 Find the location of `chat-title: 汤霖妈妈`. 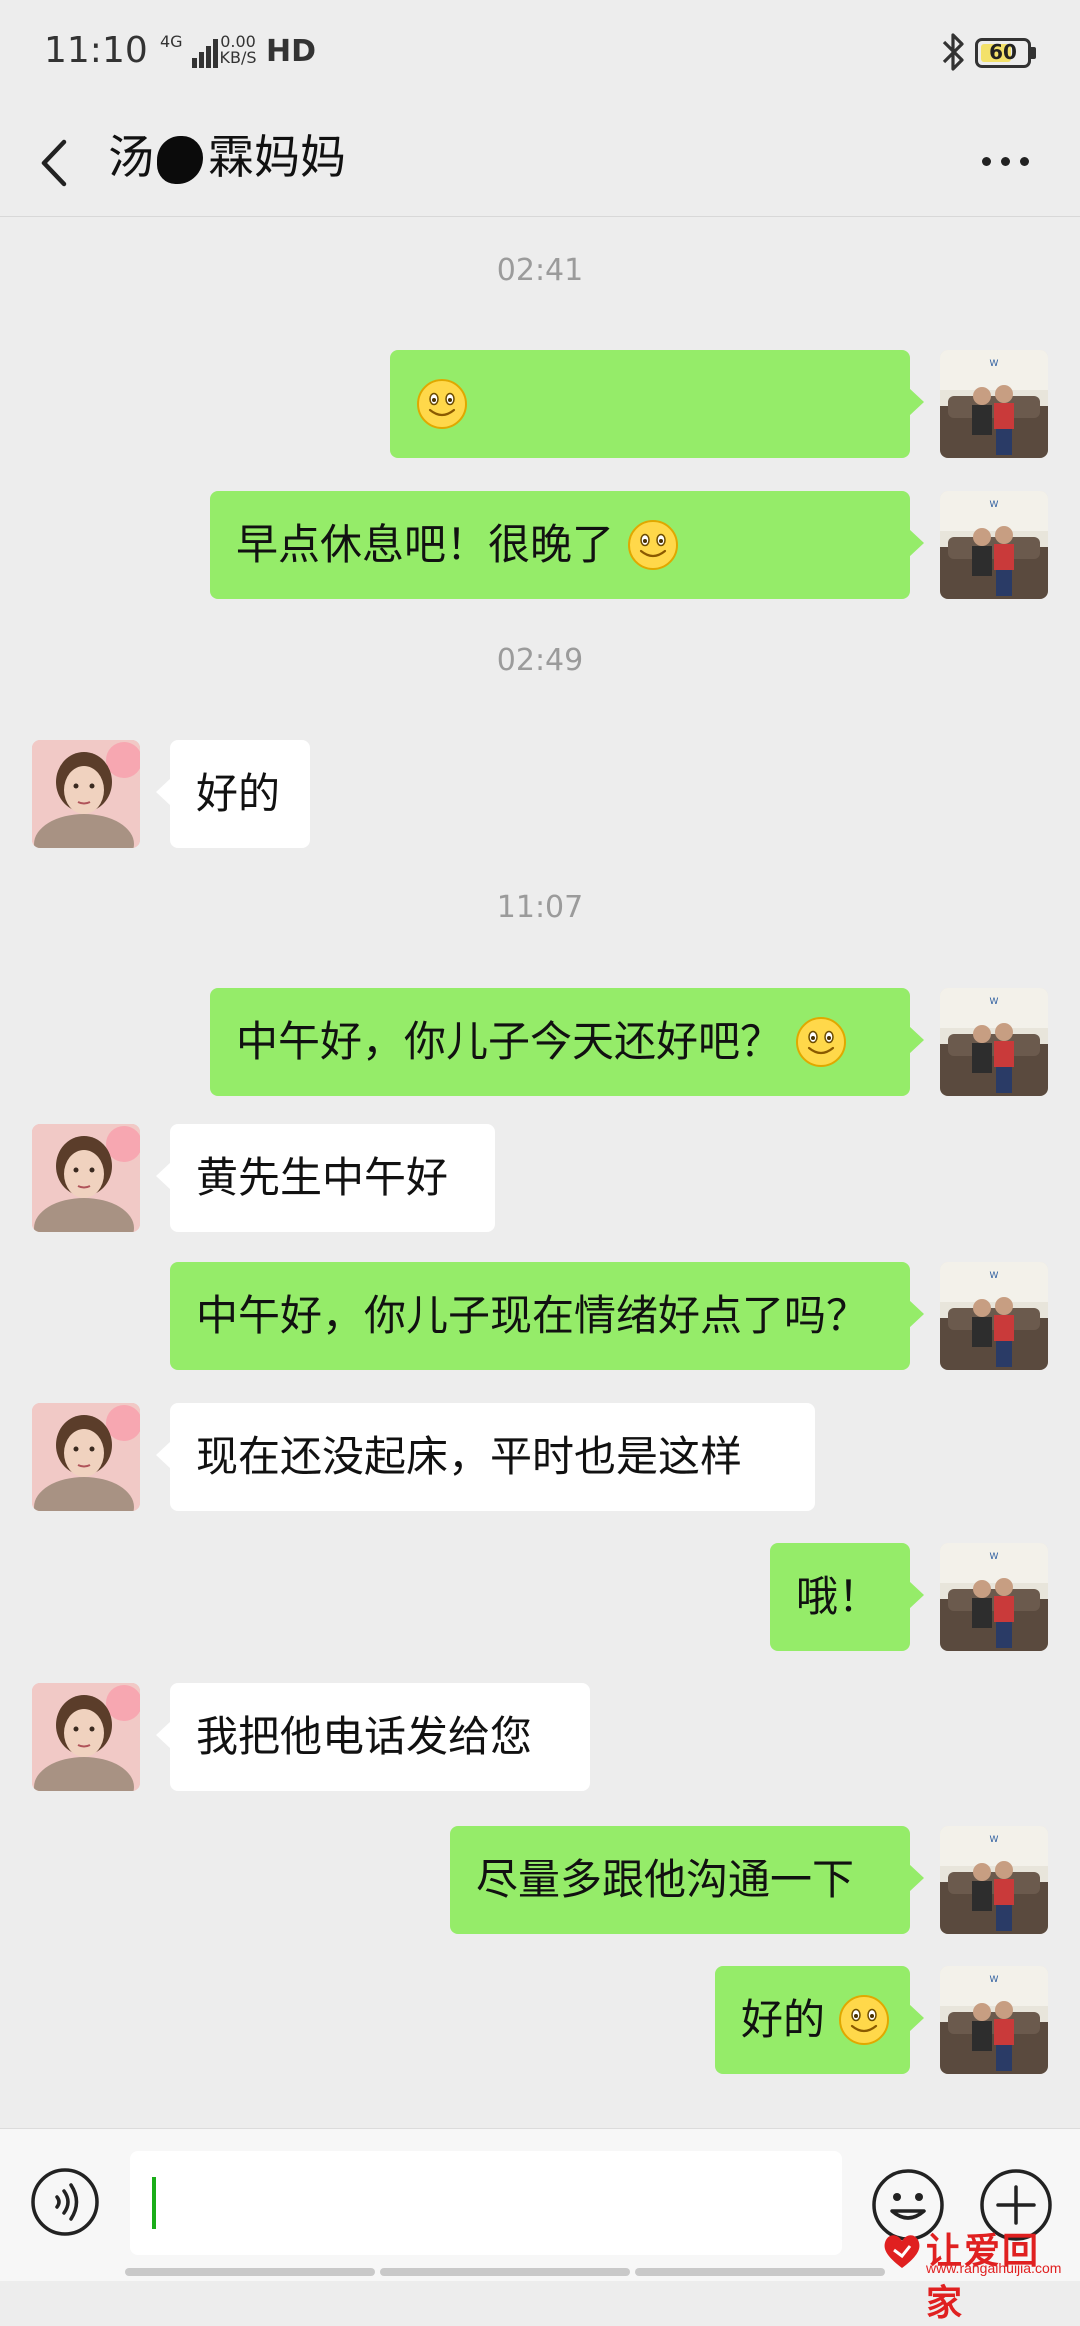

chat-title: 汤霖妈妈 is located at coordinates (227, 157).